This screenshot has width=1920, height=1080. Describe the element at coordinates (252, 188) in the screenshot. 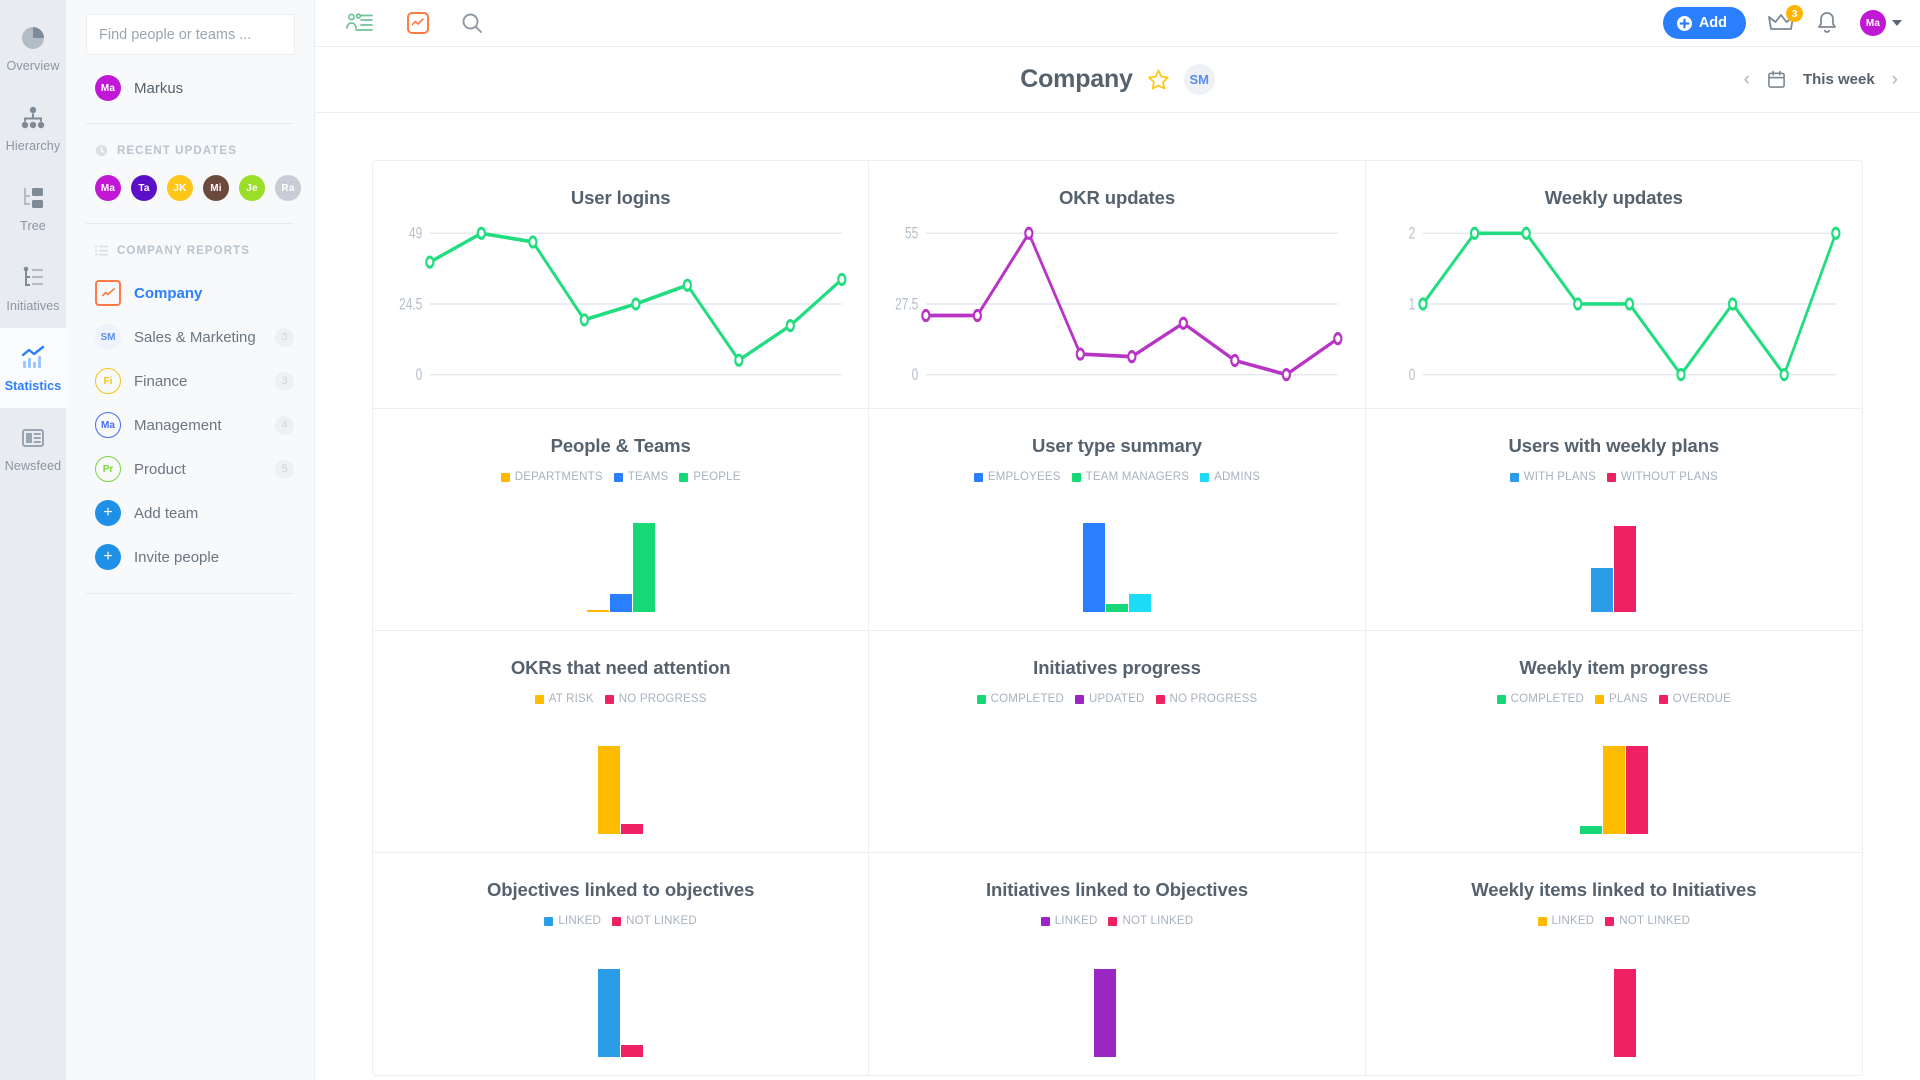

I see `avatar: Je` at that location.